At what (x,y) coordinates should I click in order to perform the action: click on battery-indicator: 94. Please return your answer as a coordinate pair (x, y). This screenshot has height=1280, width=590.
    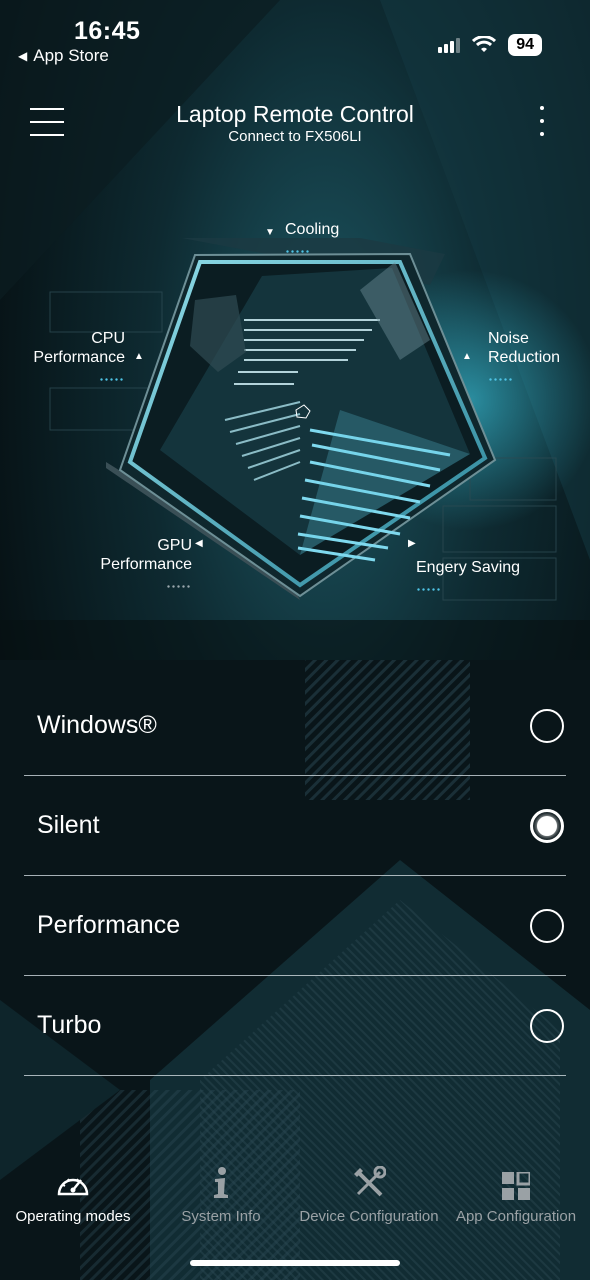
    Looking at the image, I should click on (525, 45).